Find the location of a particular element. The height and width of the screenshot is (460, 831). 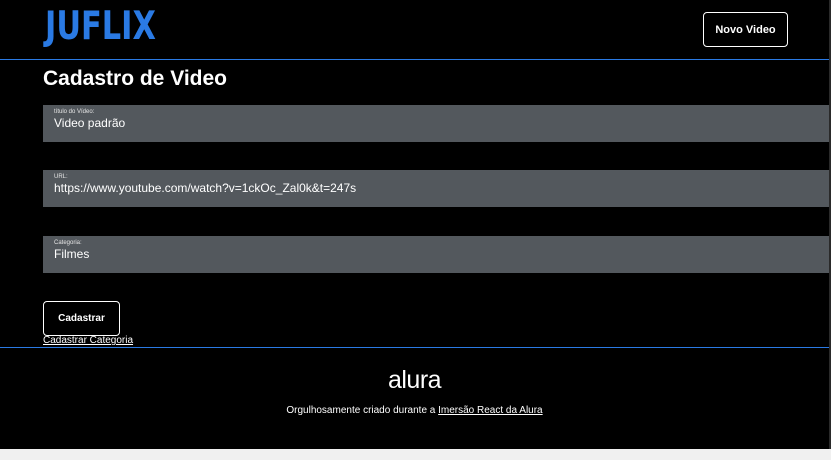

alura-logo: alura is located at coordinates (414, 380).